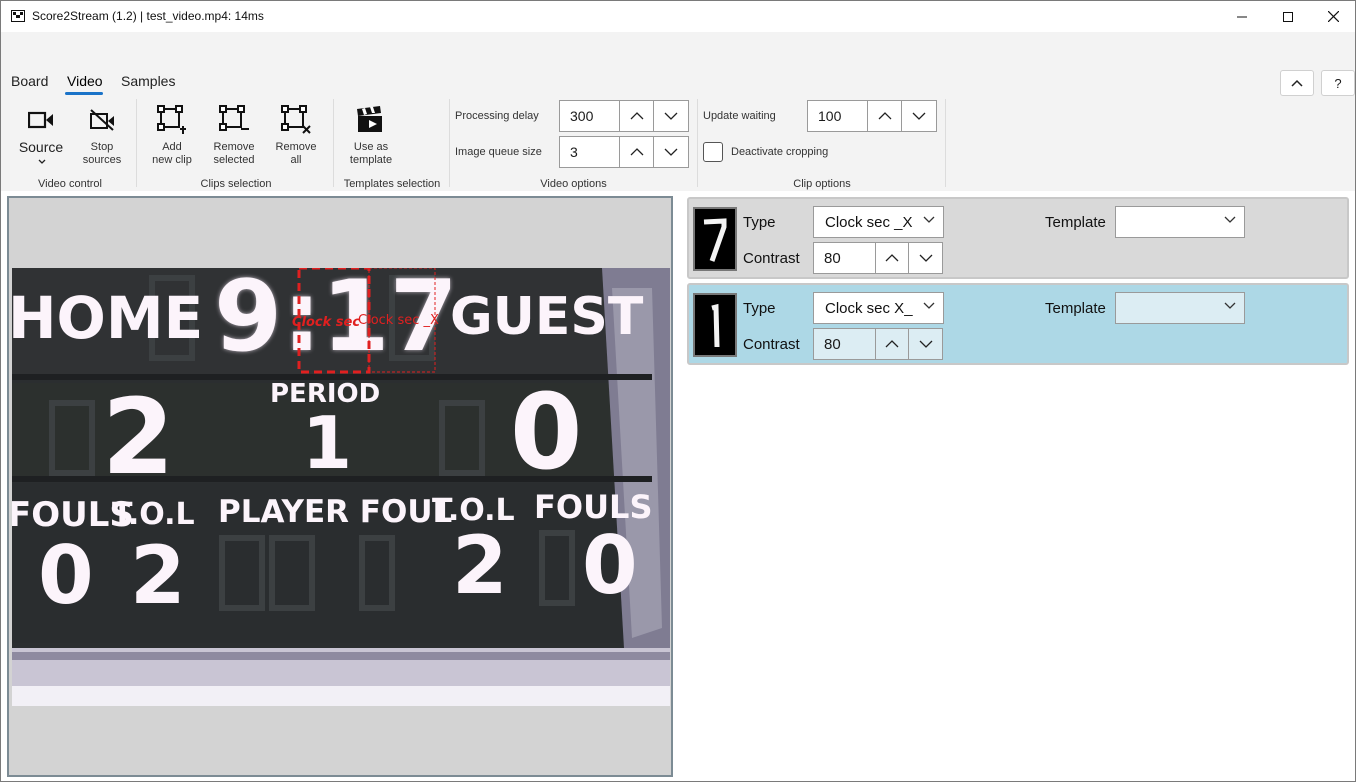 The height and width of the screenshot is (782, 1356). What do you see at coordinates (148, 81) in the screenshot?
I see `tab-samples: Samples` at bounding box center [148, 81].